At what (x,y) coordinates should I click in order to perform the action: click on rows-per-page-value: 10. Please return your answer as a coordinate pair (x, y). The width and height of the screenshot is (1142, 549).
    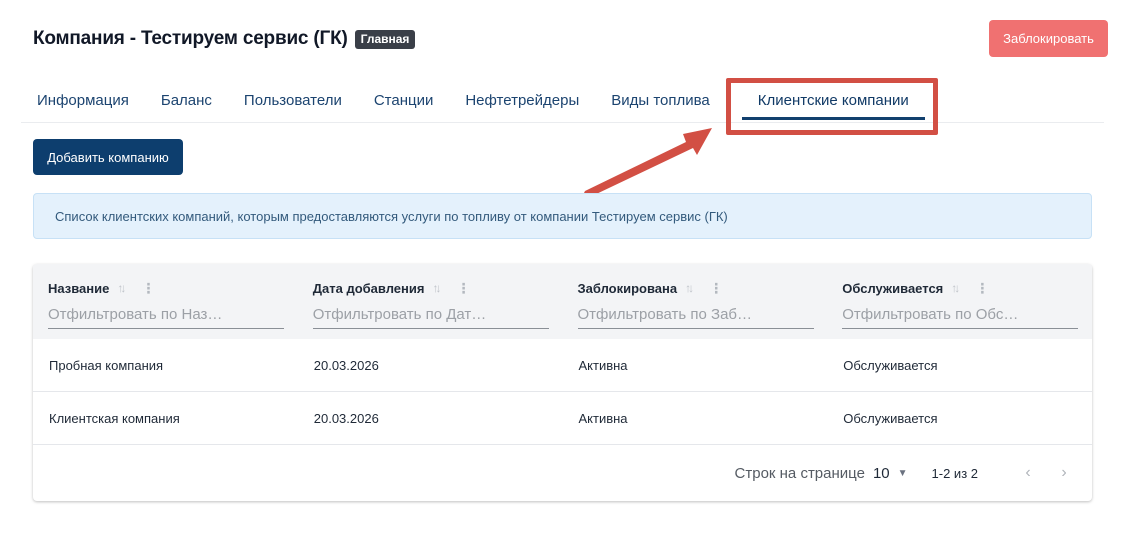
    Looking at the image, I should click on (881, 473).